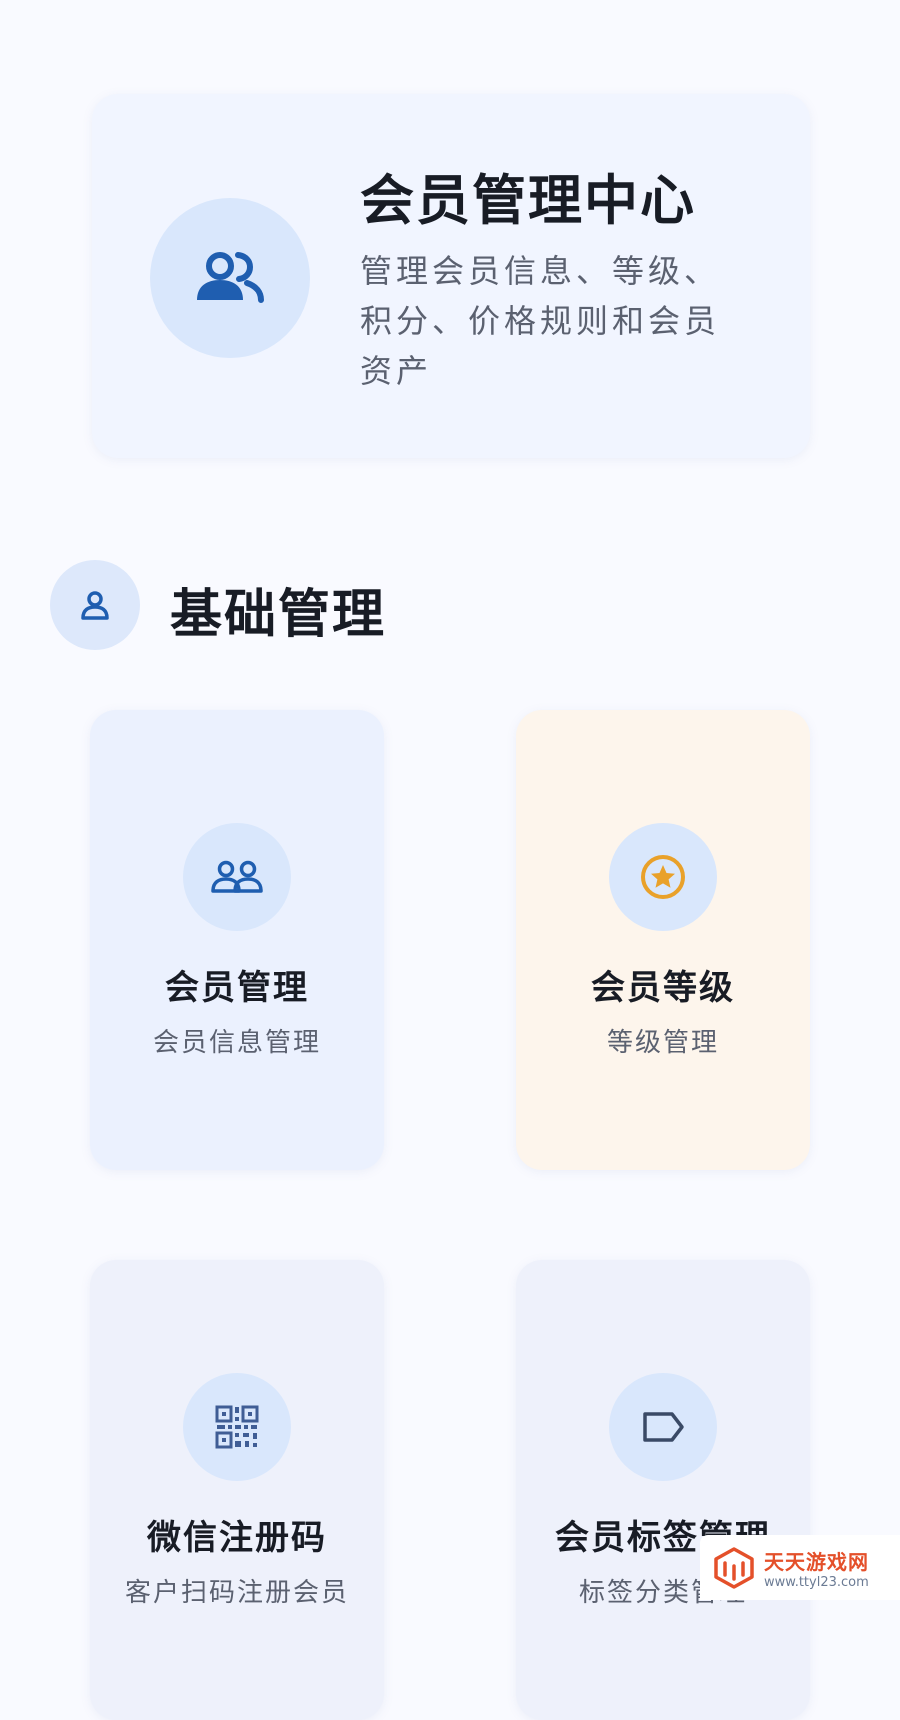 The image size is (900, 1720). Describe the element at coordinates (816, 1582) in the screenshot. I see `watermark-url: www.ttyl23.com` at that location.